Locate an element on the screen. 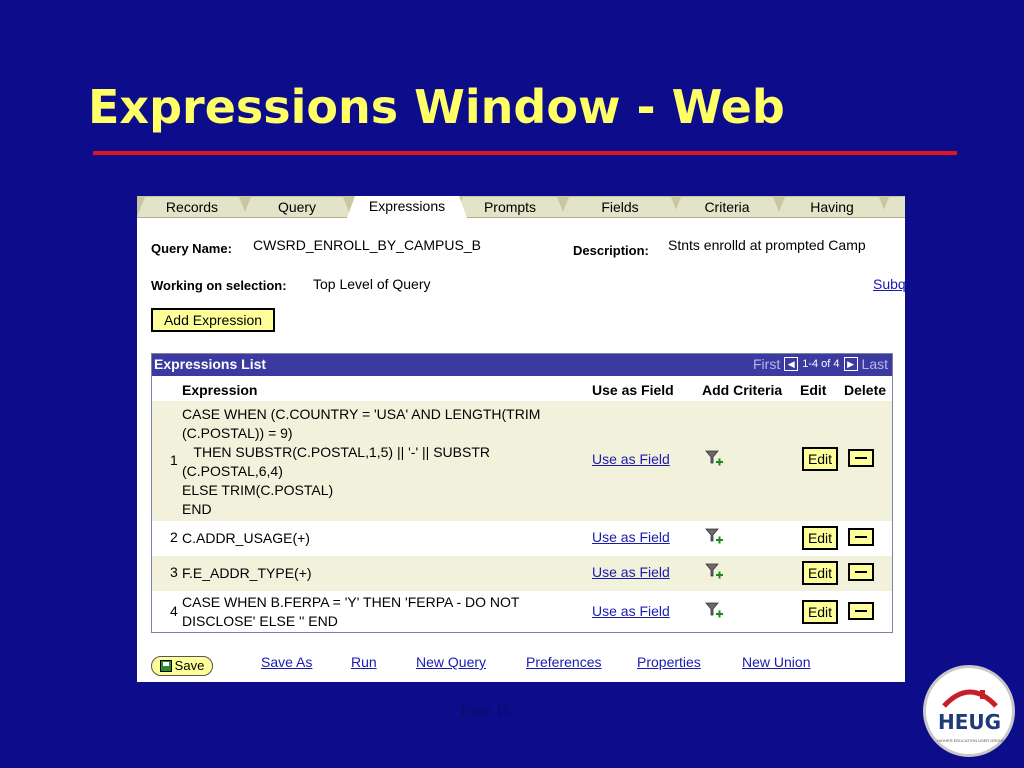  heug-logo: HEUG HIGHER EDUCATION USER GROUP is located at coordinates (969, 711).